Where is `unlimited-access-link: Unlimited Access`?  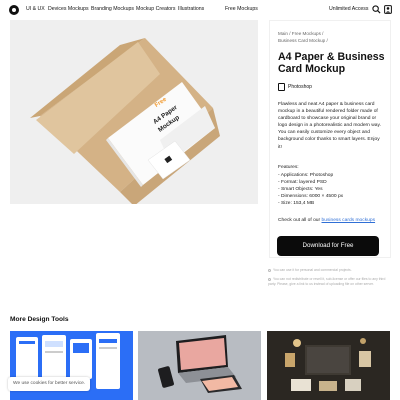 unlimited-access-link: Unlimited Access is located at coordinates (349, 9).